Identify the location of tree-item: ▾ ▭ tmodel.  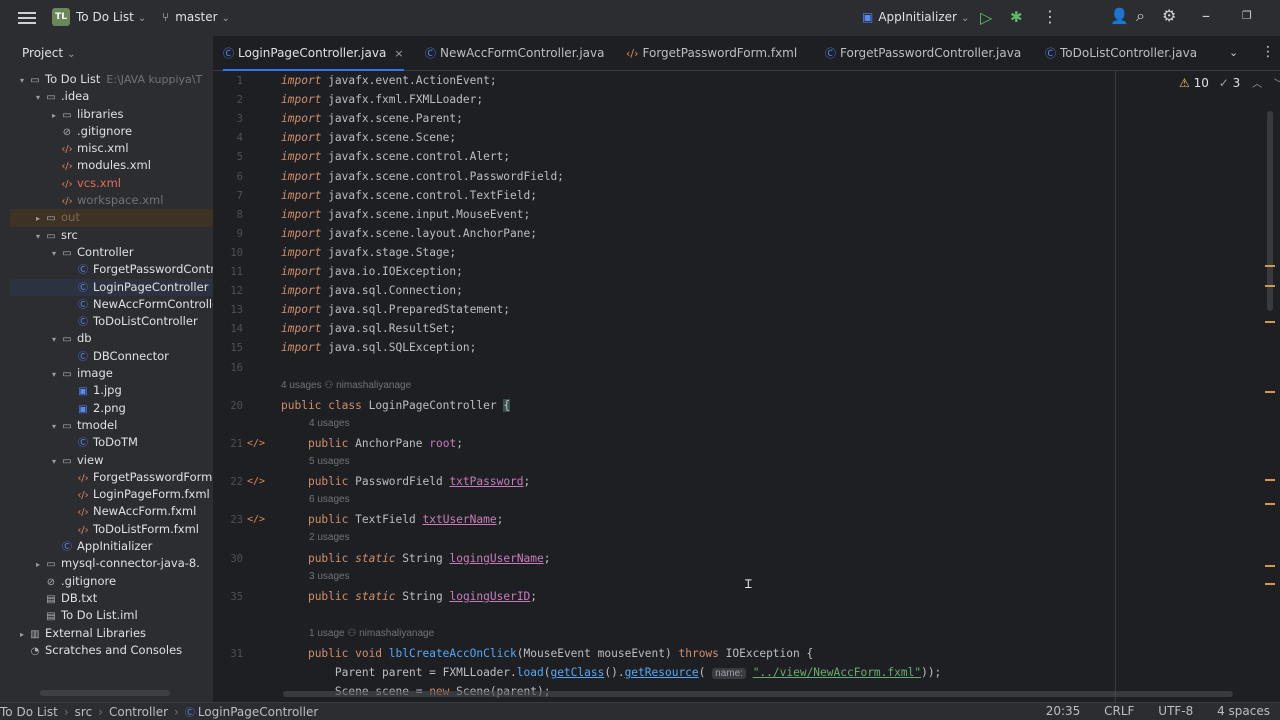
(111, 425).